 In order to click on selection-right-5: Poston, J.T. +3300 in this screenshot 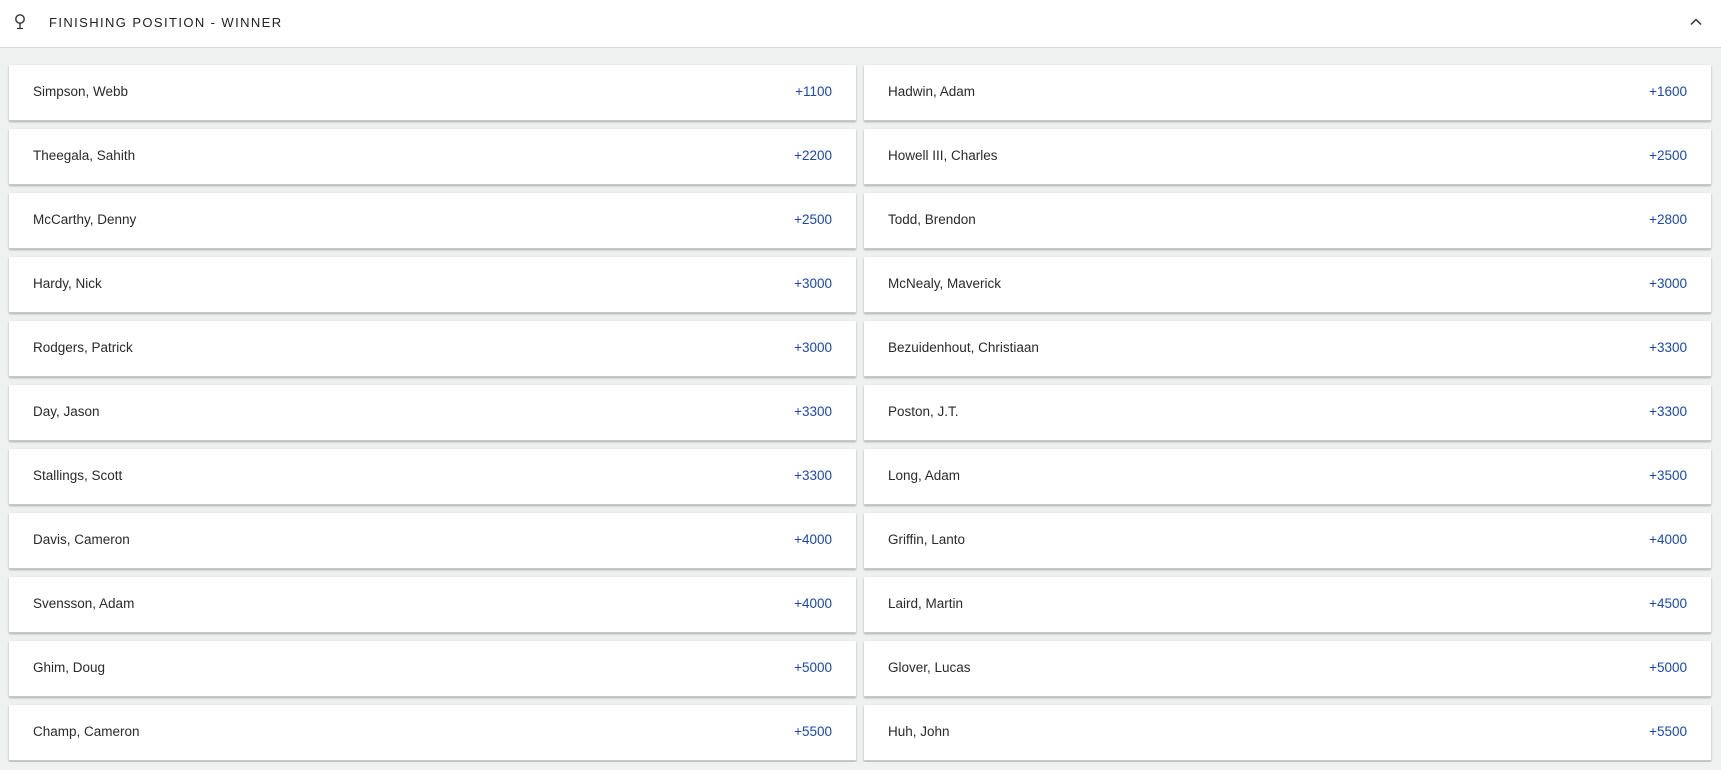, I will do `click(1287, 413)`.